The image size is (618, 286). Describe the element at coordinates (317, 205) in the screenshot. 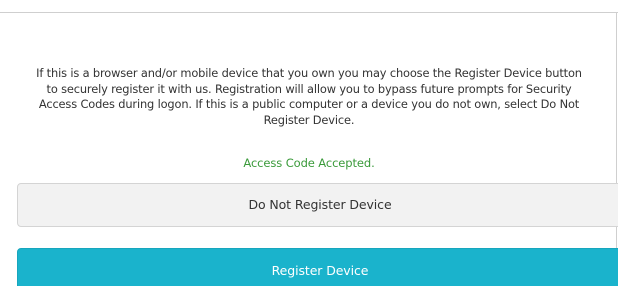

I see `do-not-register-device-button: Do Not Register Device` at that location.